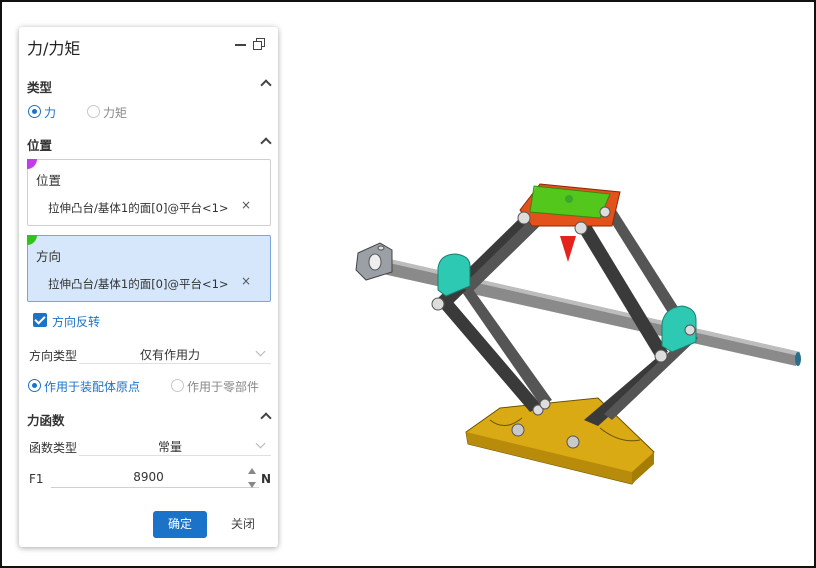 Image resolution: width=816 pixels, height=568 pixels. I want to click on force-function-collapse-chevron-icon, so click(266, 416).